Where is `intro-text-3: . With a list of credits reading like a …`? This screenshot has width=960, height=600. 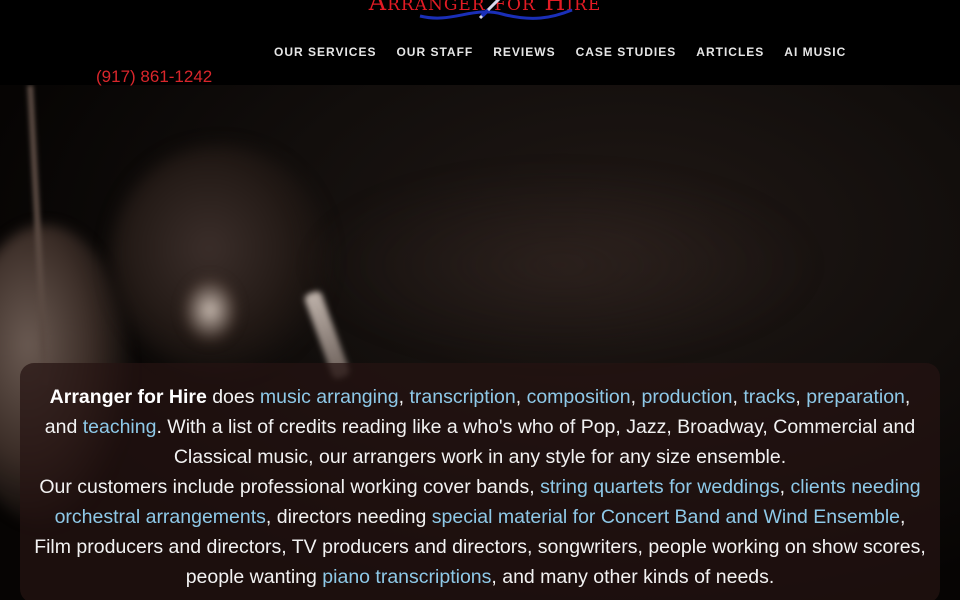
intro-text-3: . With a list of credits reading like a … is located at coordinates (536, 442).